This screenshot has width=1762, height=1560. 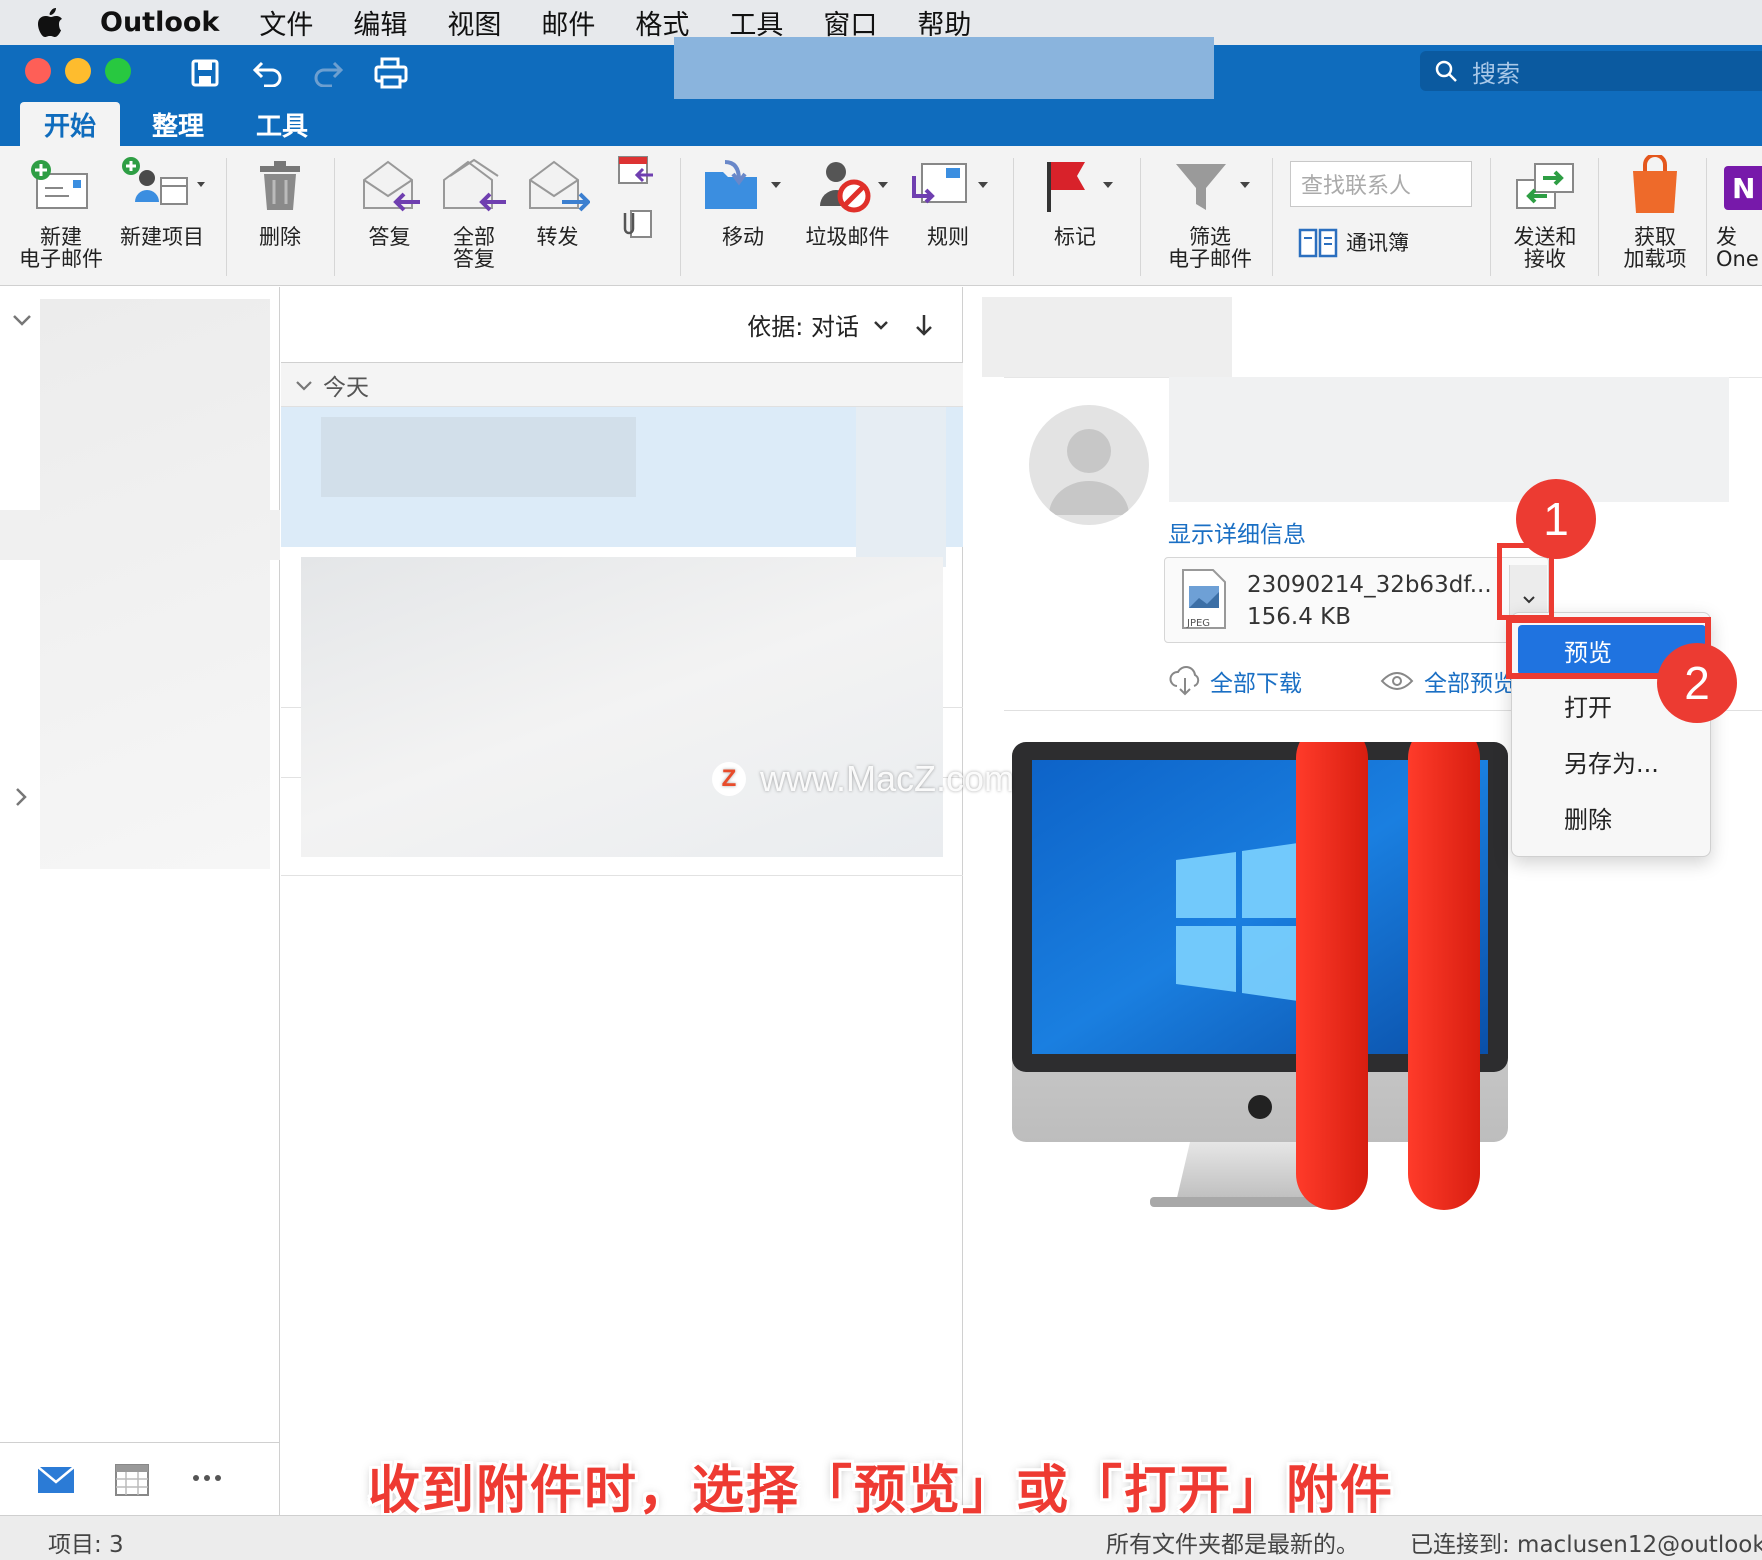 I want to click on sort-direction-arrow-icon, so click(x=924, y=325).